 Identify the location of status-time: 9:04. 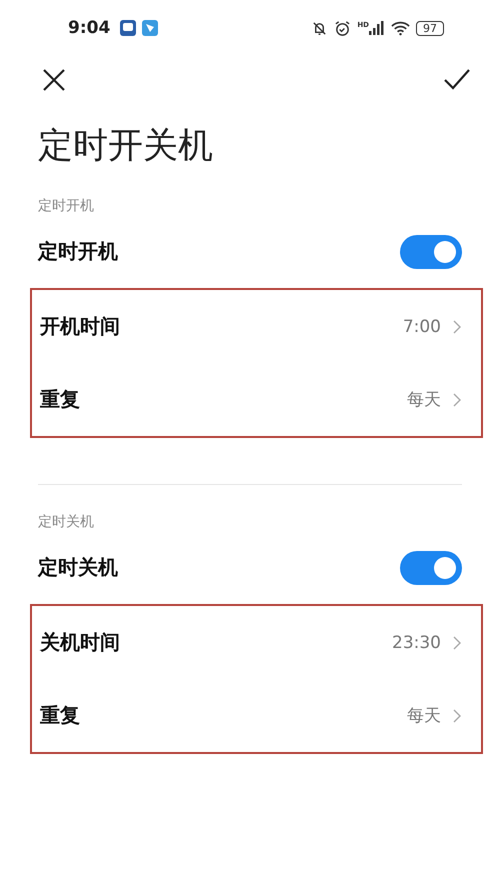
(89, 28).